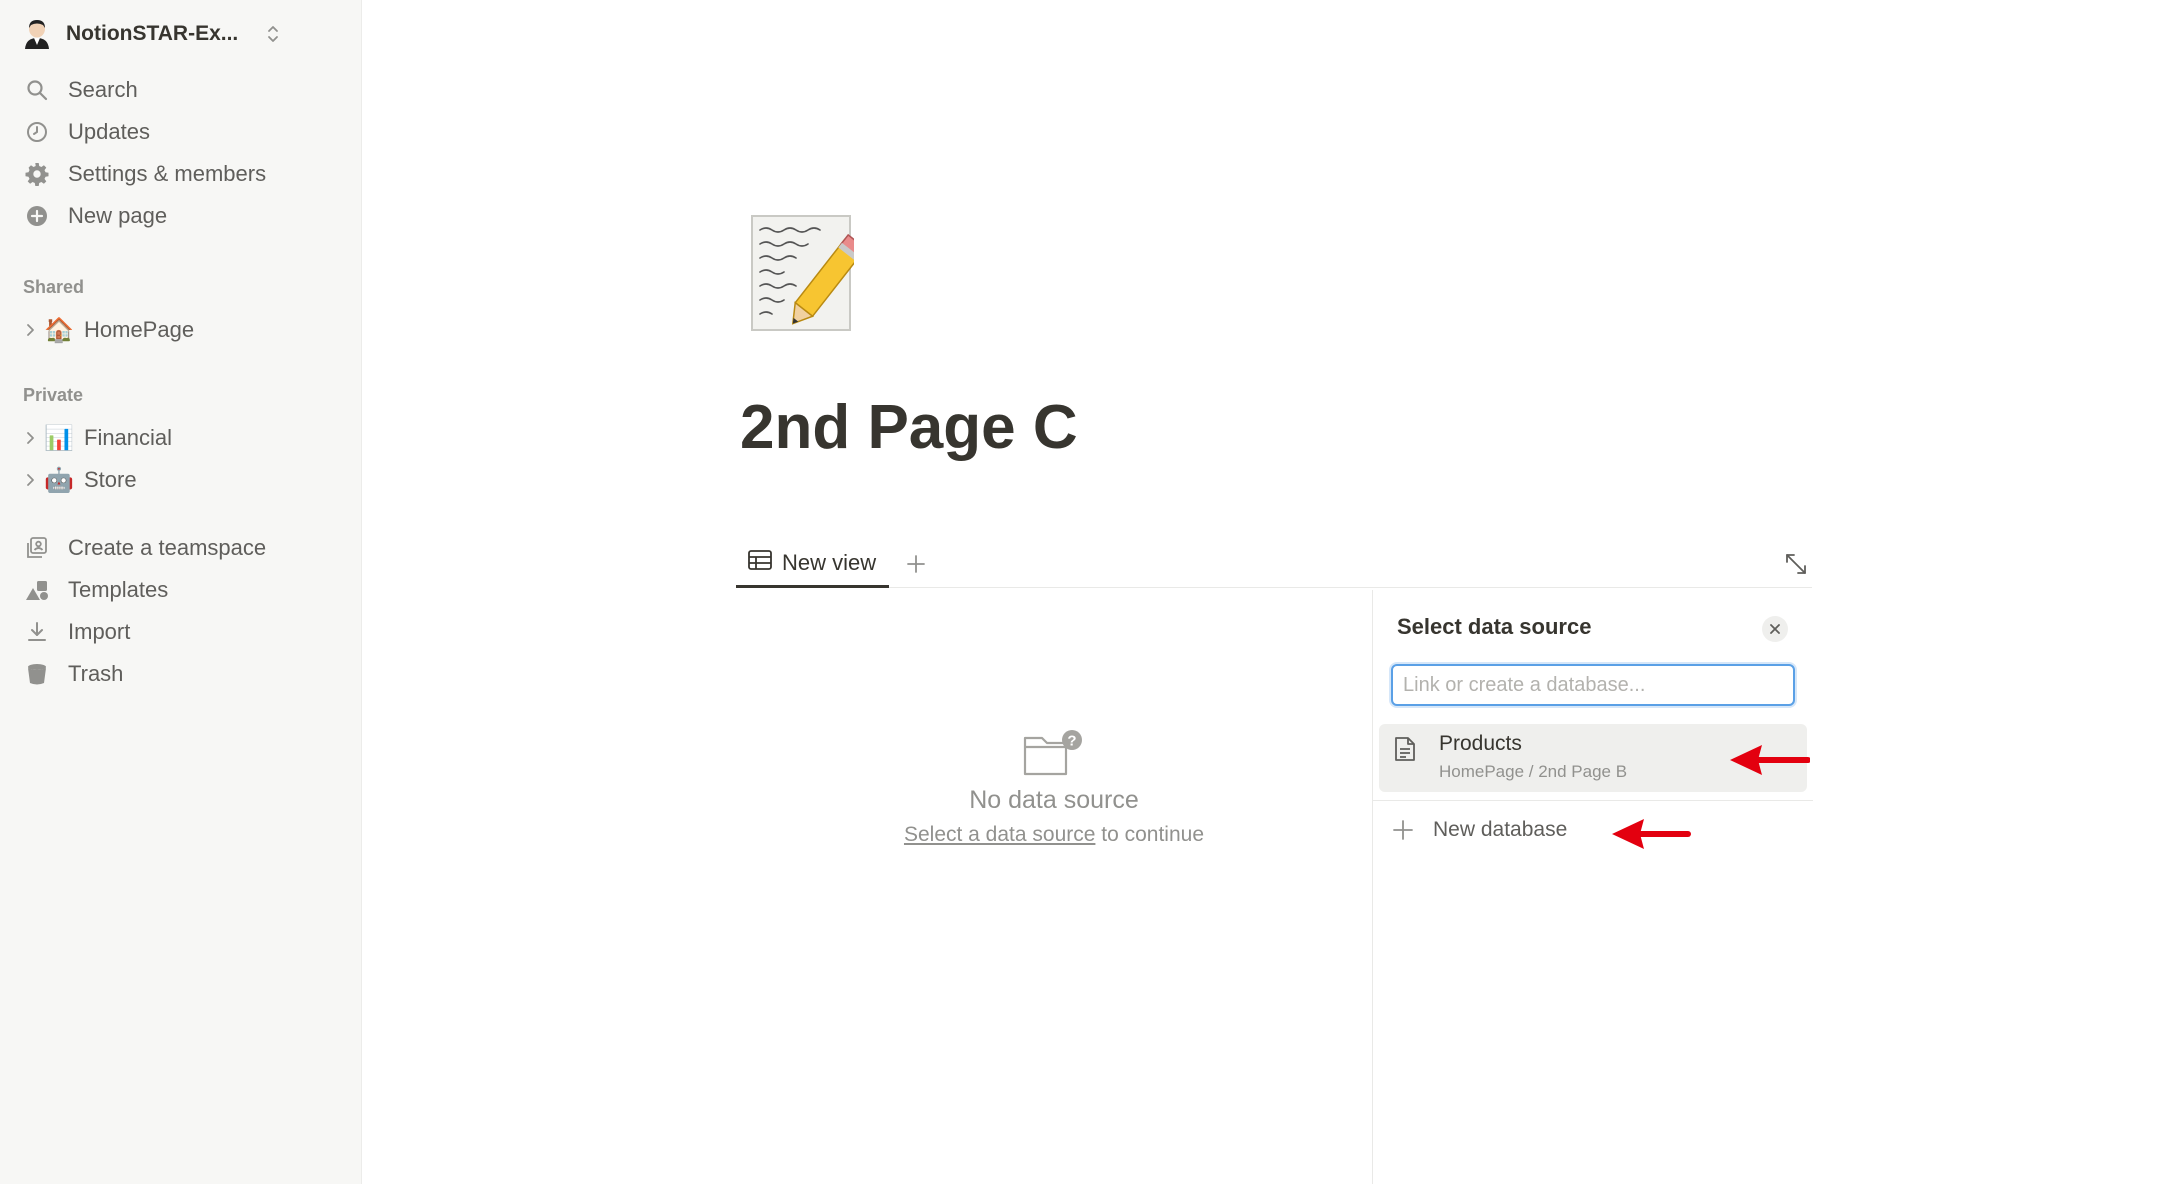  Describe the element at coordinates (1403, 830) in the screenshot. I see `plus-icon` at that location.